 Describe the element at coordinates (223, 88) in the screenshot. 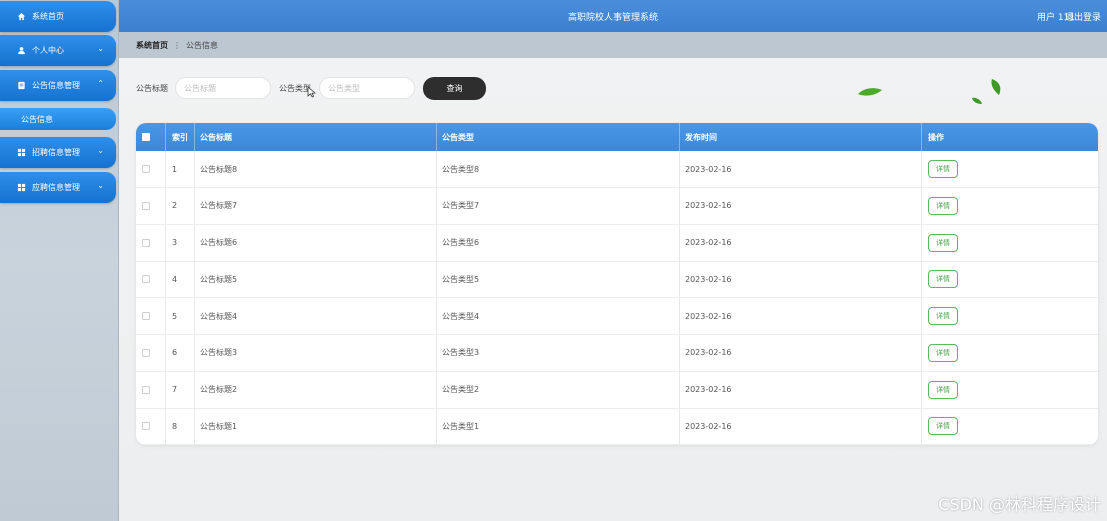

I see `title-search-input: 公告标题` at that location.